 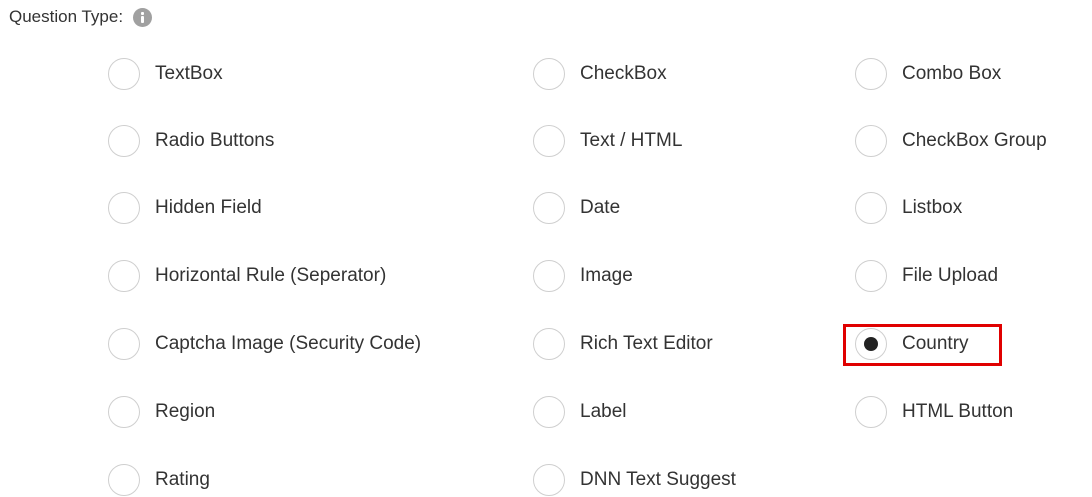 I want to click on option-label: Horizontal Rule (Seperator), so click(x=271, y=275).